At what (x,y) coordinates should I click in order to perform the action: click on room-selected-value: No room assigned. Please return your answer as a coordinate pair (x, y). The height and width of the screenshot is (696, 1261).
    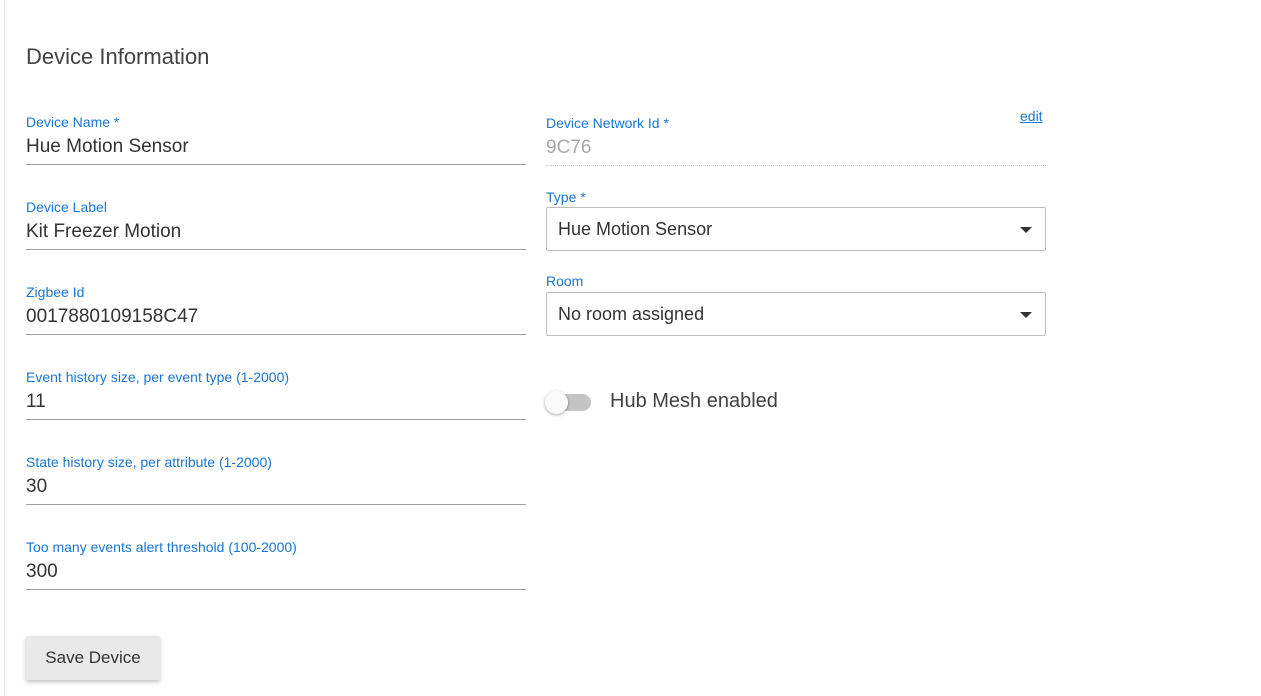
    Looking at the image, I should click on (631, 314).